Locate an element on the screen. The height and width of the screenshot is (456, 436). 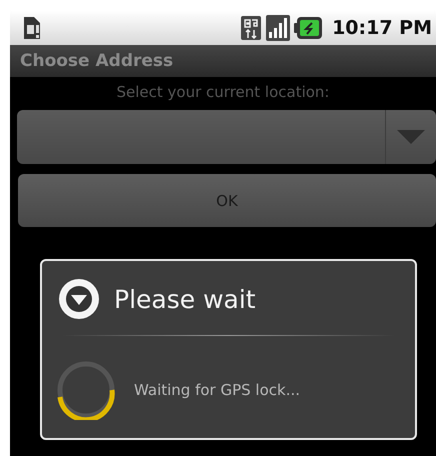
3g-data-icon is located at coordinates (251, 27).